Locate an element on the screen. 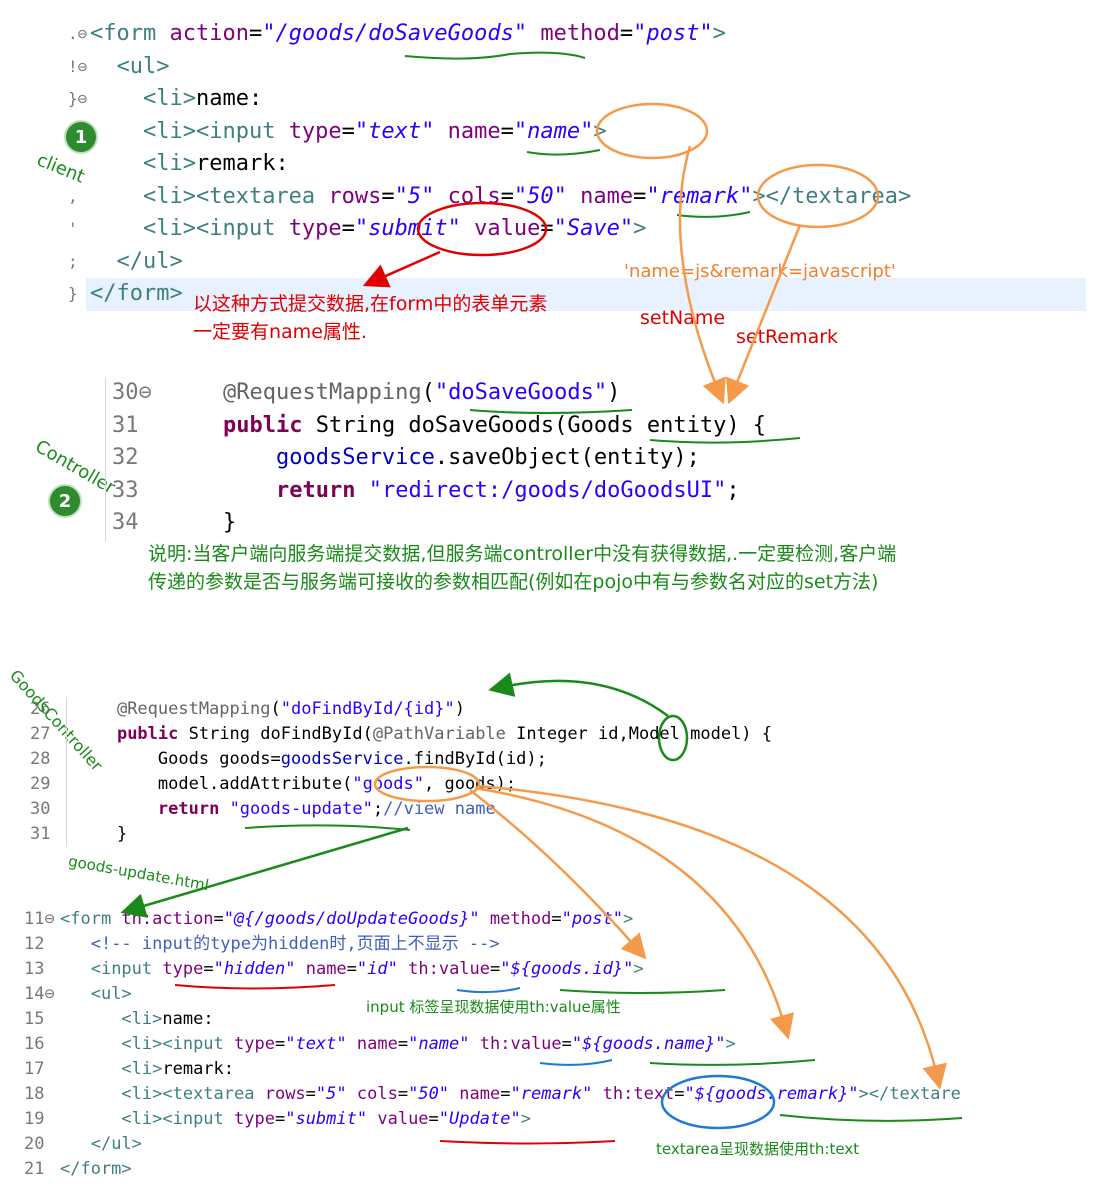 The width and height of the screenshot is (1114, 1201). line-number: 30 is located at coordinates (40, 809).